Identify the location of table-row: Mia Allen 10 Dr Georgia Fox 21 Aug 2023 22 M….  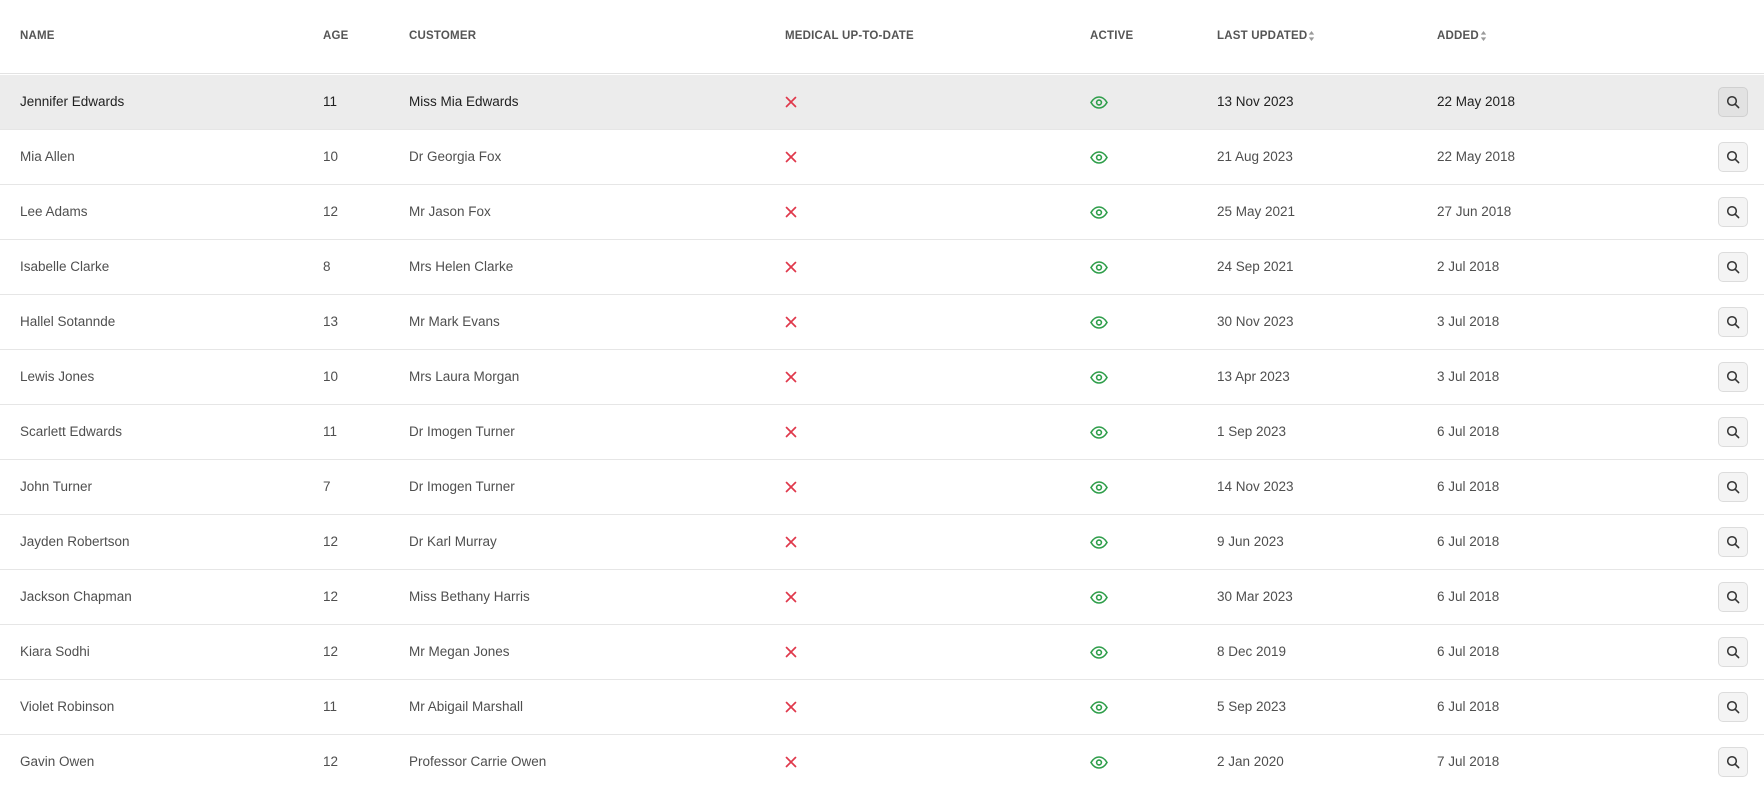
(882, 157).